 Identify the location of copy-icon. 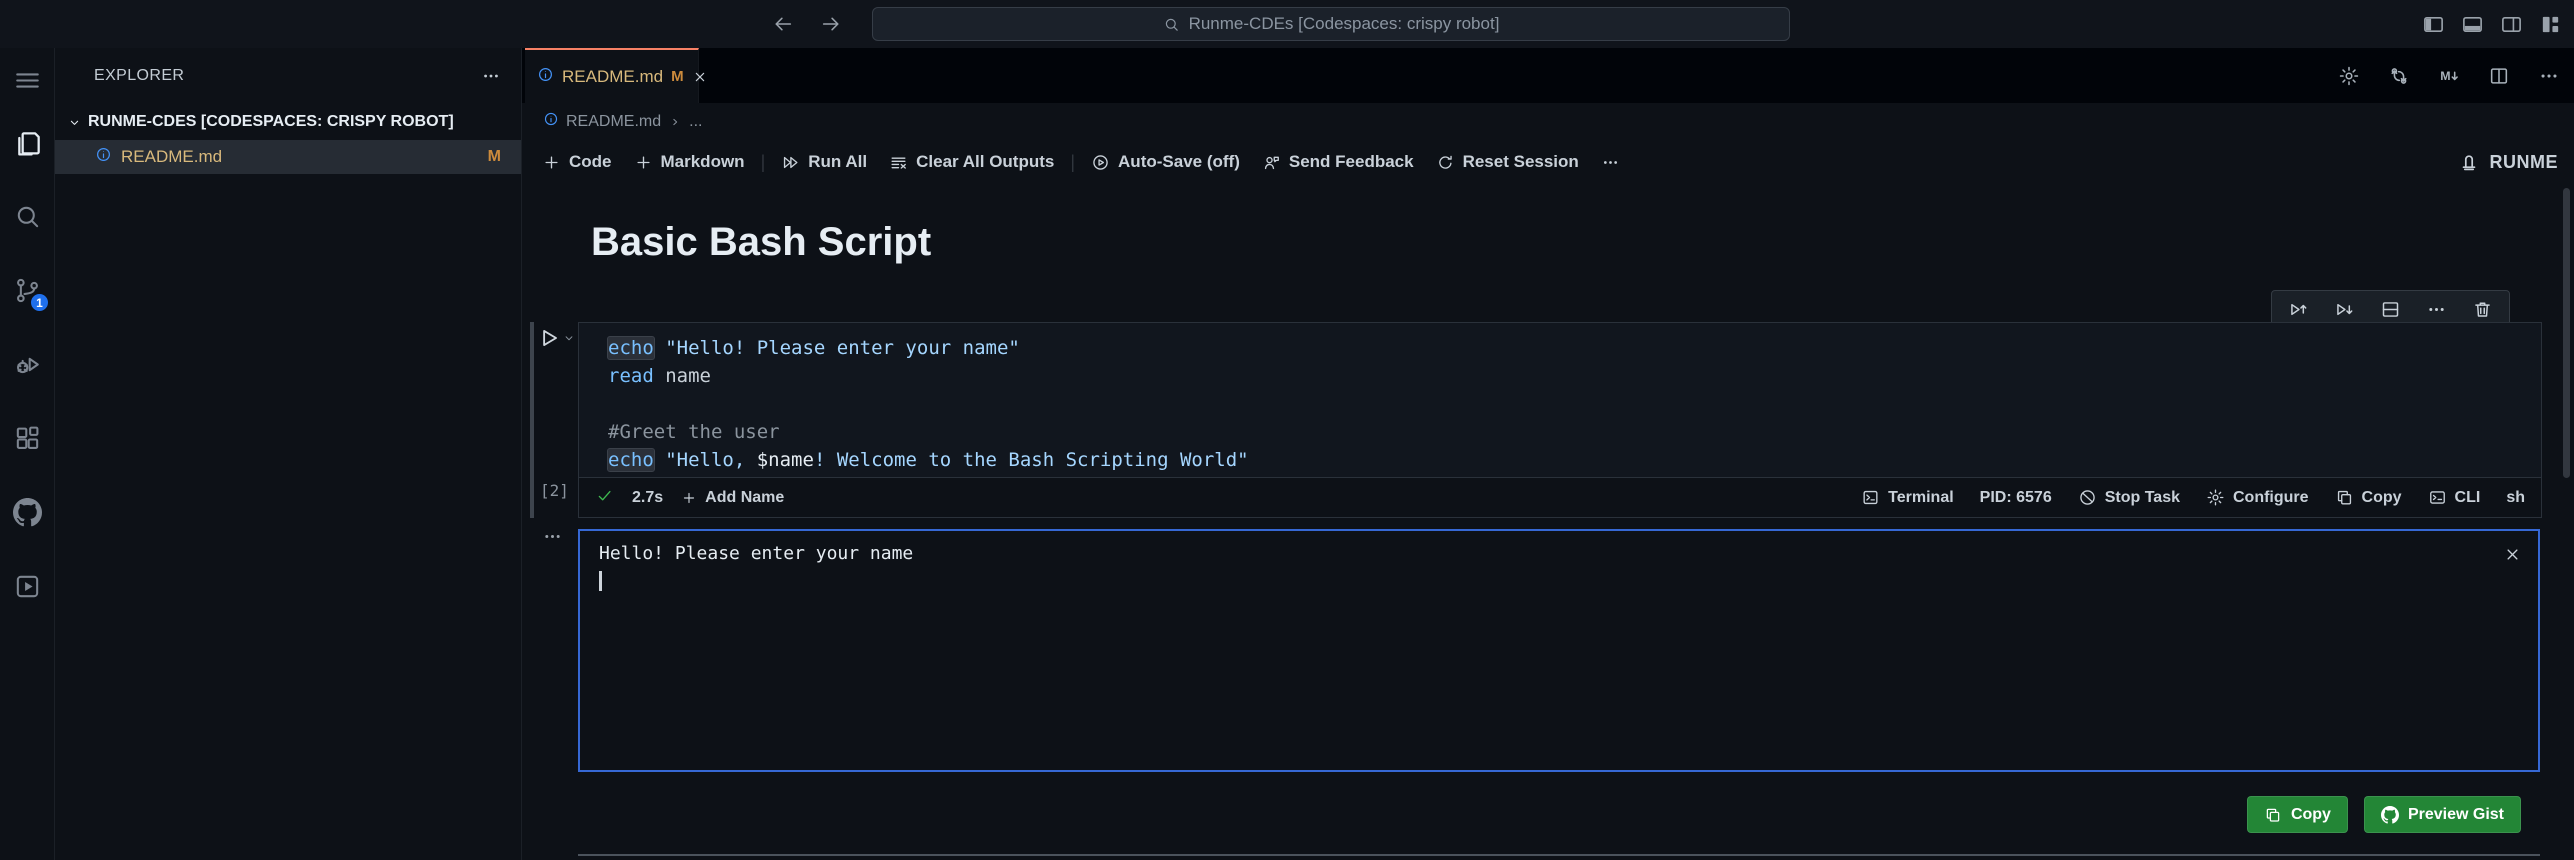
(2273, 815).